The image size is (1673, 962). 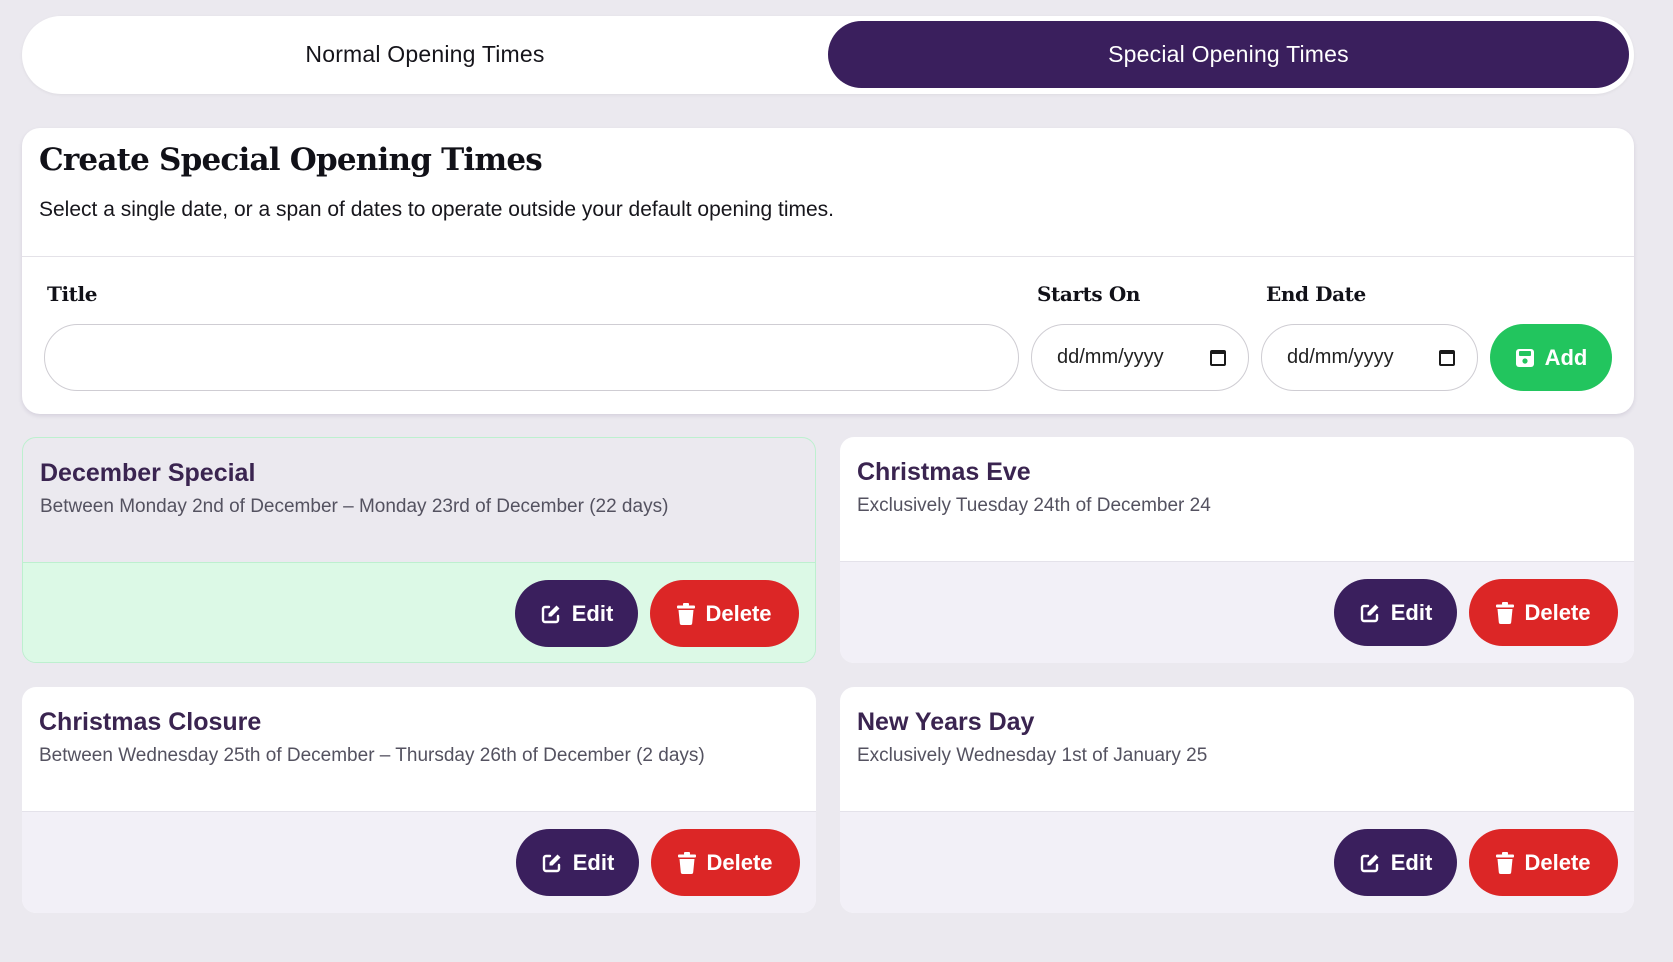 I want to click on card-title: Christmas Closure, so click(x=150, y=722).